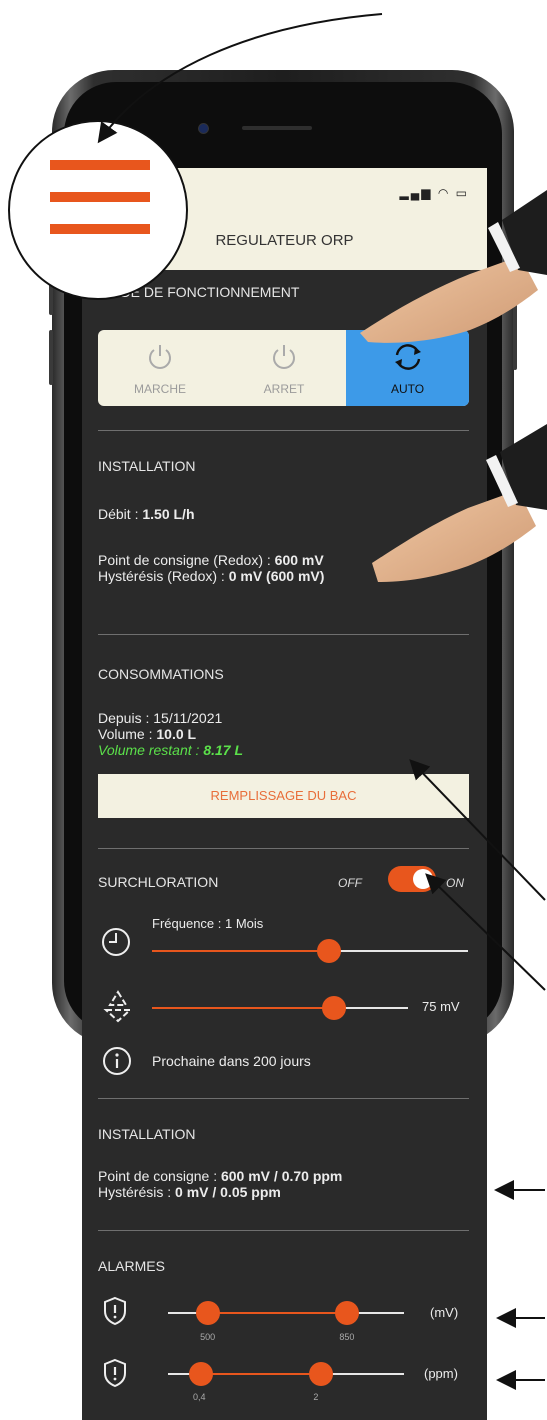  Describe the element at coordinates (240, 78) in the screenshot. I see `menu-arrow` at that location.